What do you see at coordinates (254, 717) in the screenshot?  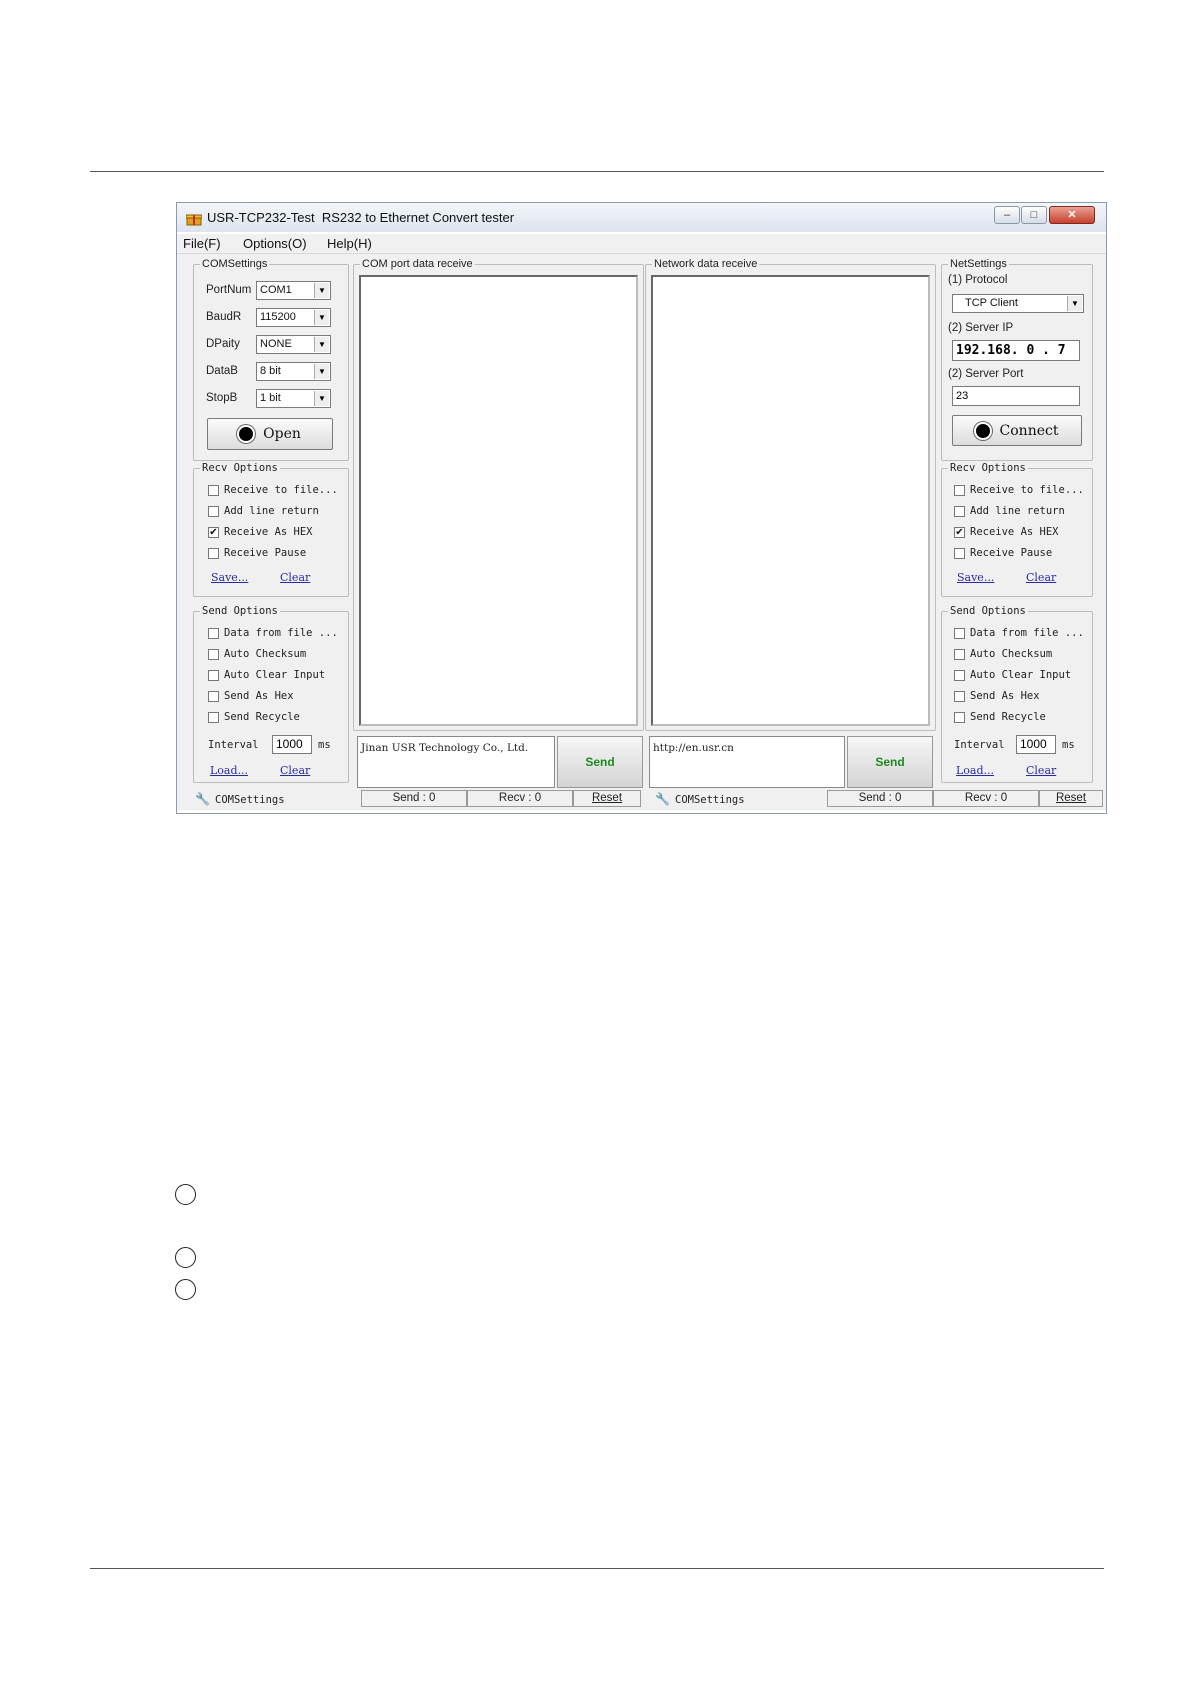 I see `left-send-recycle-checkbox: Send Recycle` at bounding box center [254, 717].